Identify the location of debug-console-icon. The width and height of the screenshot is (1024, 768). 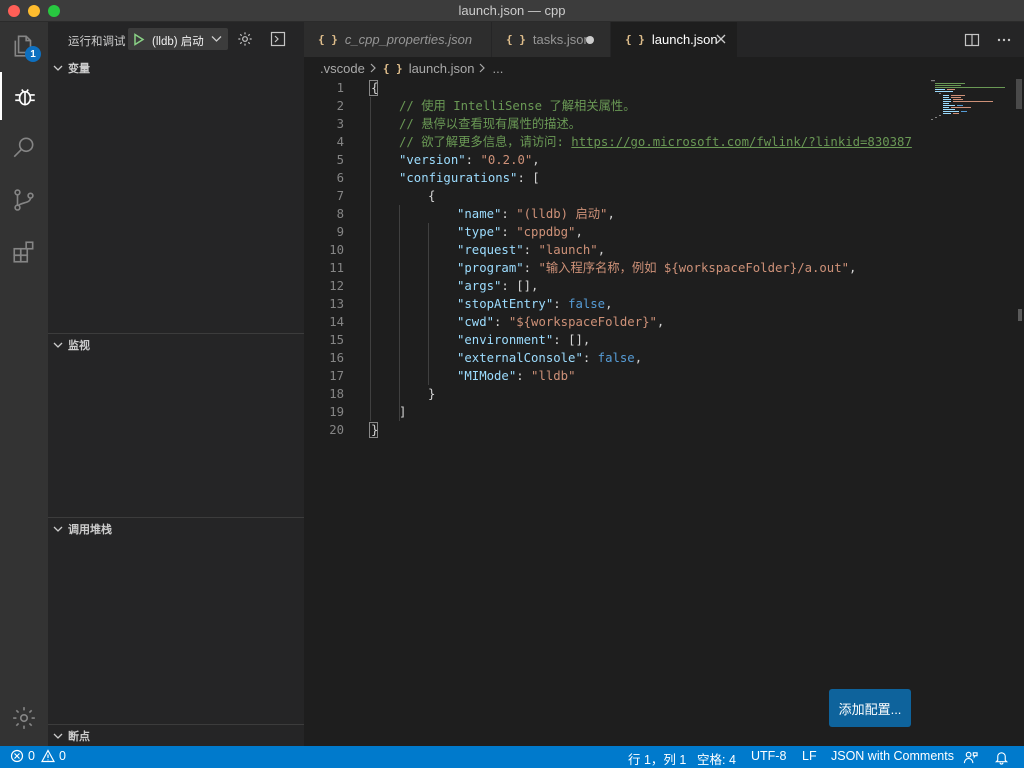
(278, 39).